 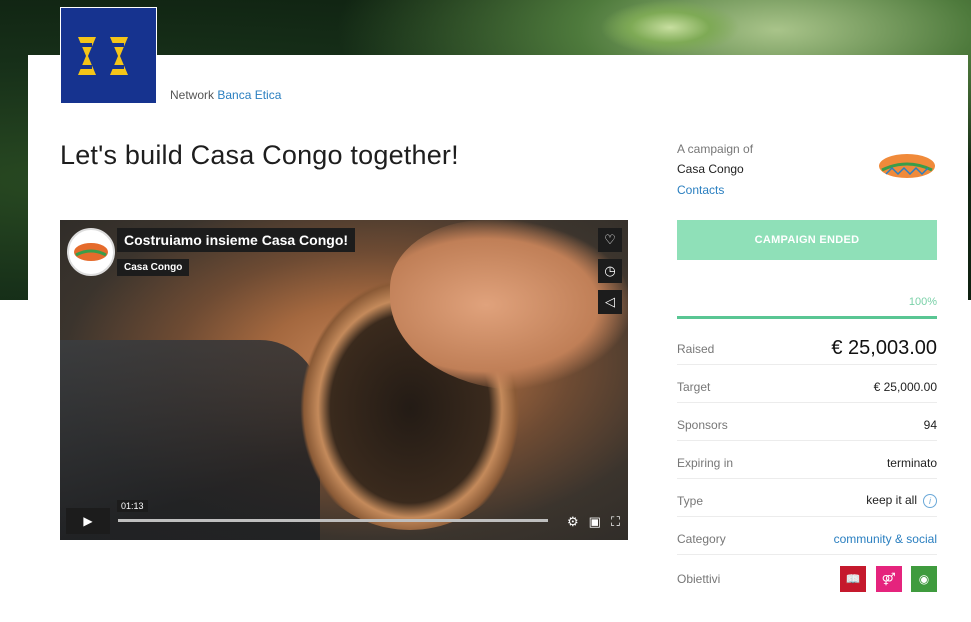 I want to click on goal-icons: 📖 ⚤ ◉, so click(x=885, y=579).